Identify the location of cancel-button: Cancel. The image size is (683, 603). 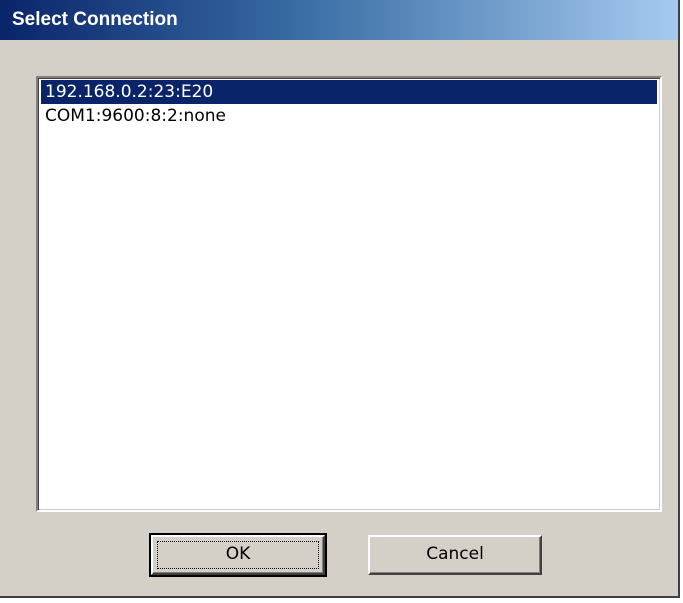
(455, 555).